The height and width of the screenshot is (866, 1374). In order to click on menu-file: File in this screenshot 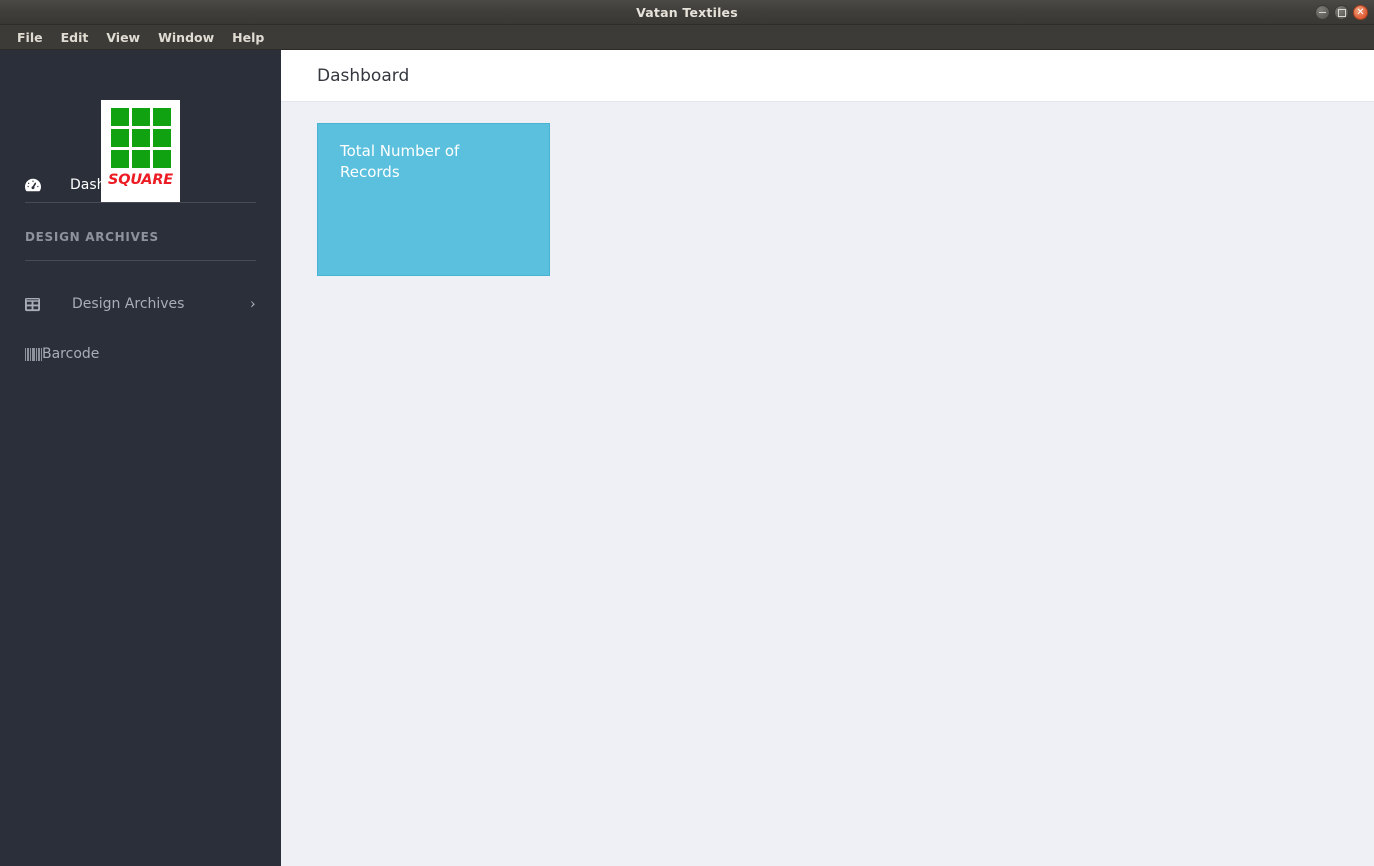, I will do `click(30, 37)`.